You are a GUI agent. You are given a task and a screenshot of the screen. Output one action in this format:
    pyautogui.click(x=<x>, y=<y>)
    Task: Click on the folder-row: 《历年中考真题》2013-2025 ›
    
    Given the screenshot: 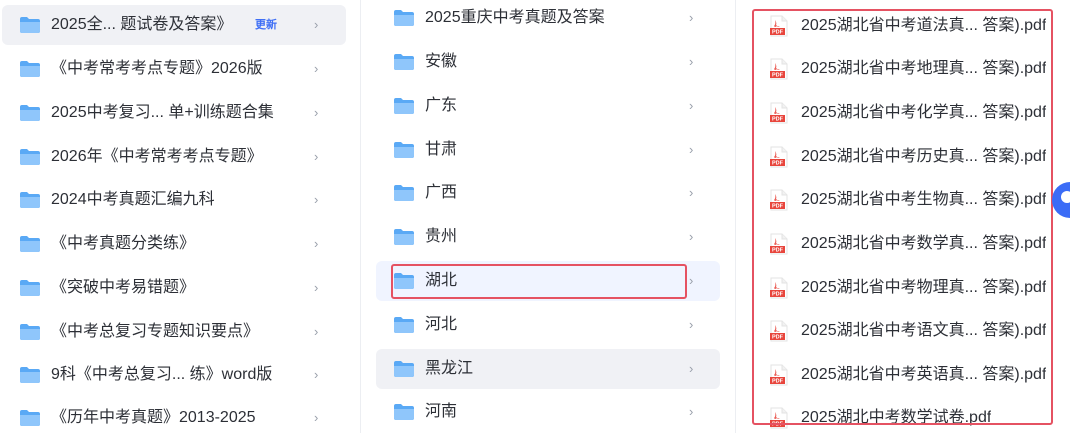 What is the action you would take?
    pyautogui.click(x=174, y=415)
    